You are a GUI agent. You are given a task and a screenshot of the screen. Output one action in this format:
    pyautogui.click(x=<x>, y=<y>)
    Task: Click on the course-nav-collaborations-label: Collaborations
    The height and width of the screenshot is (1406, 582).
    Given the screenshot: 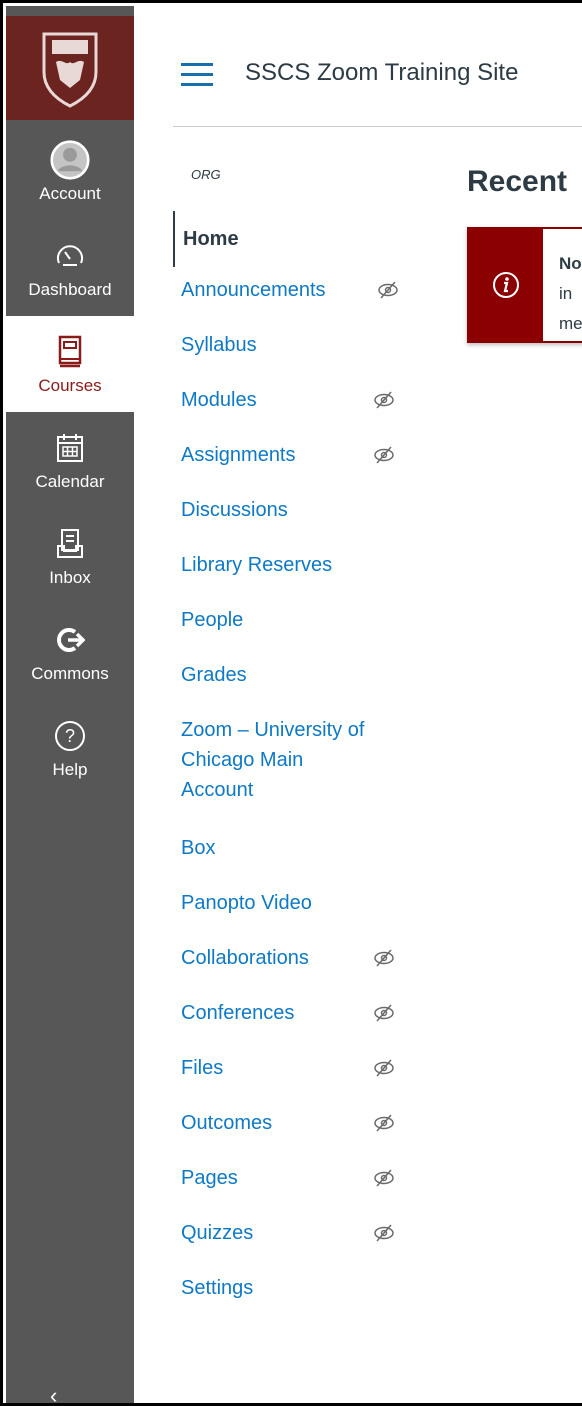 What is the action you would take?
    pyautogui.click(x=245, y=958)
    